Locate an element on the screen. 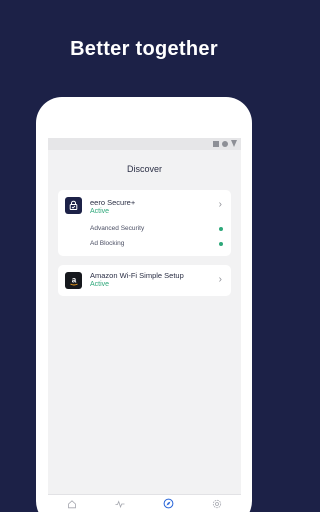  eero-secure-app-icon is located at coordinates (73, 205).